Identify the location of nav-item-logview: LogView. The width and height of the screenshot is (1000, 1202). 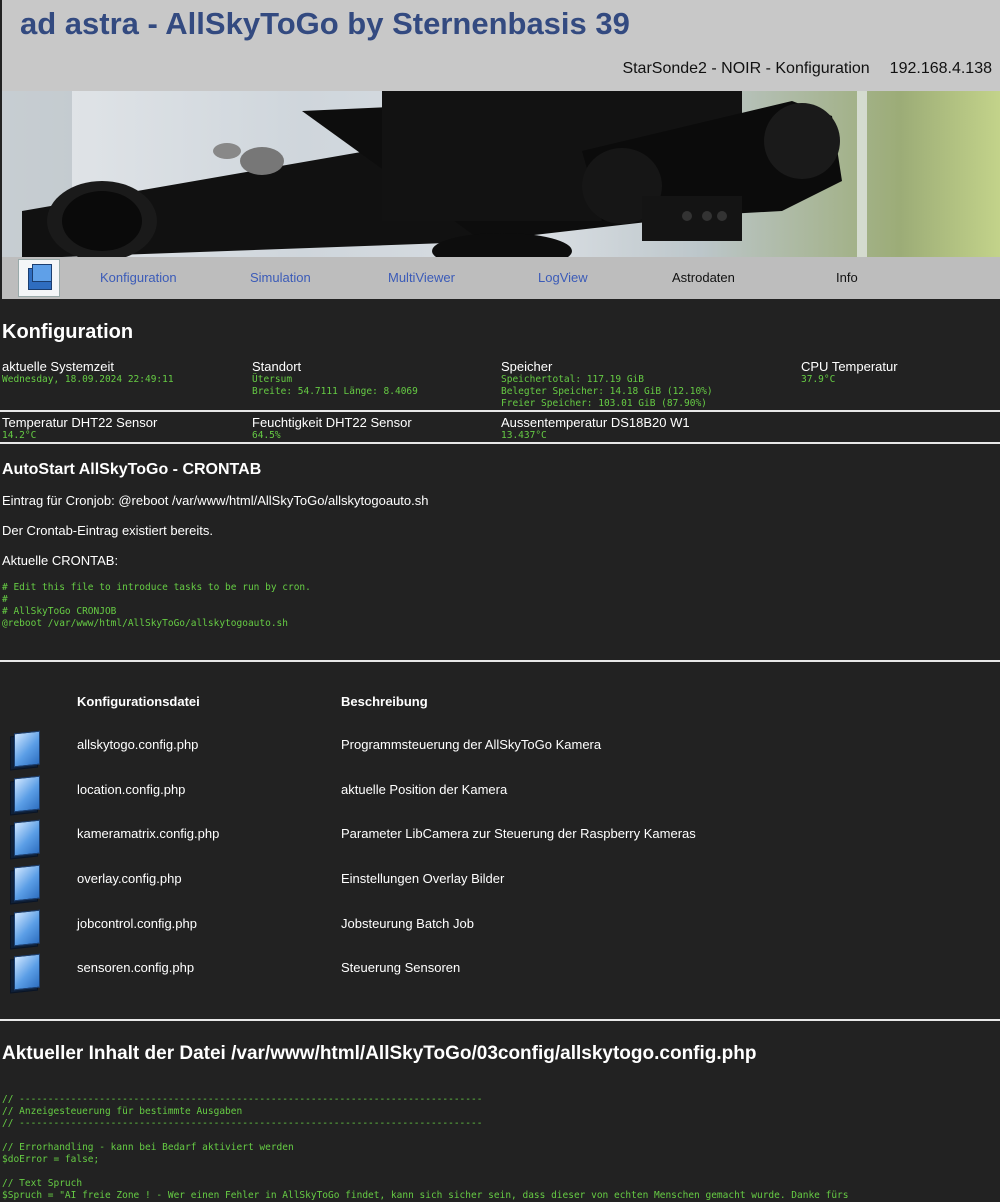
(563, 277).